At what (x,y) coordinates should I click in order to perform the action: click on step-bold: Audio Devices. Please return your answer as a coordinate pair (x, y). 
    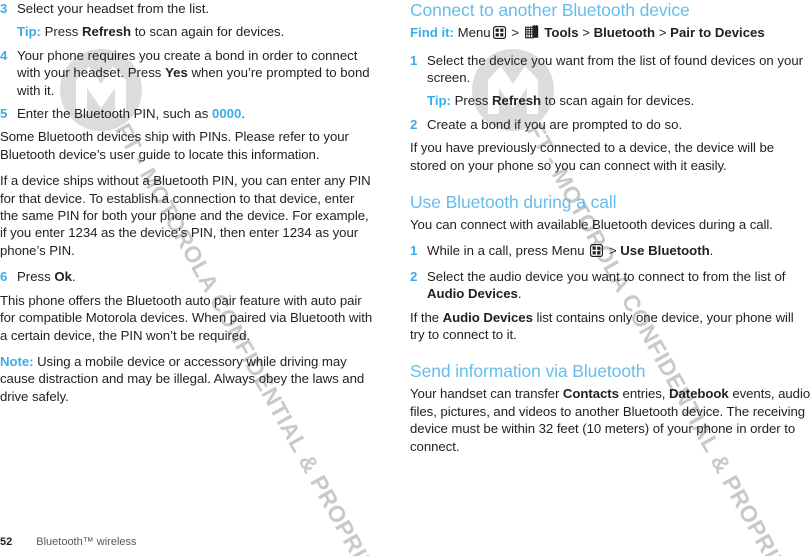
    Looking at the image, I should click on (472, 294).